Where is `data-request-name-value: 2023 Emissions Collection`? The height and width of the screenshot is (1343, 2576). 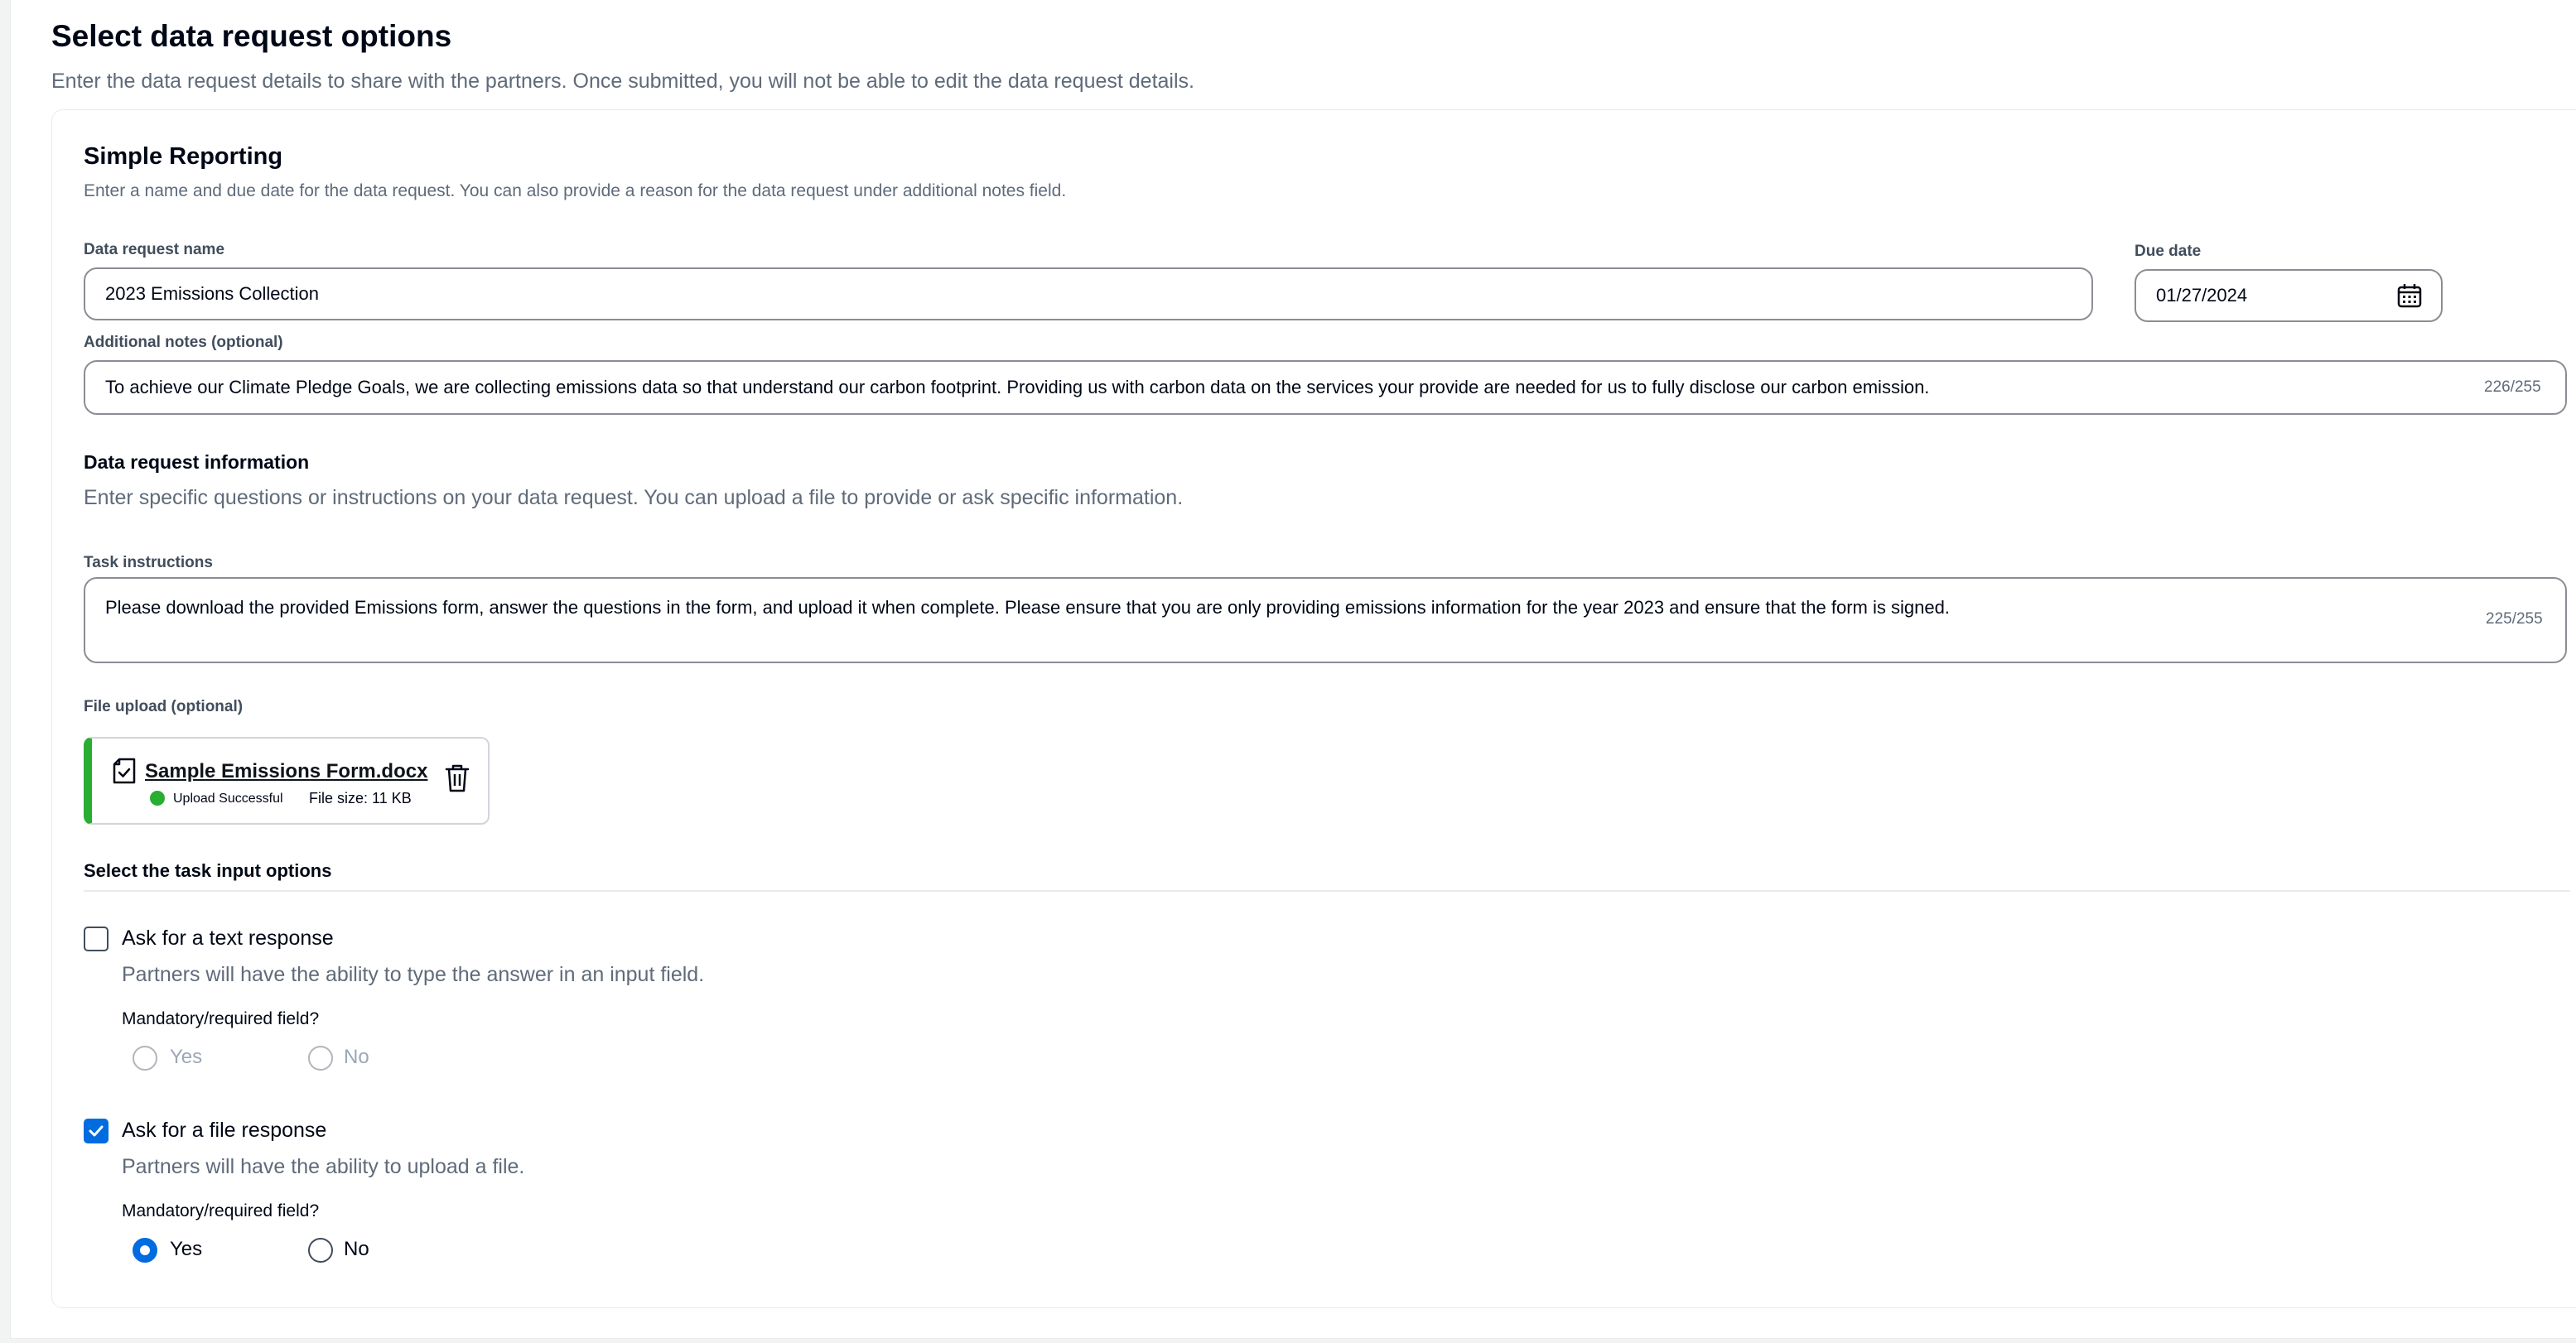 data-request-name-value: 2023 Emissions Collection is located at coordinates (212, 293).